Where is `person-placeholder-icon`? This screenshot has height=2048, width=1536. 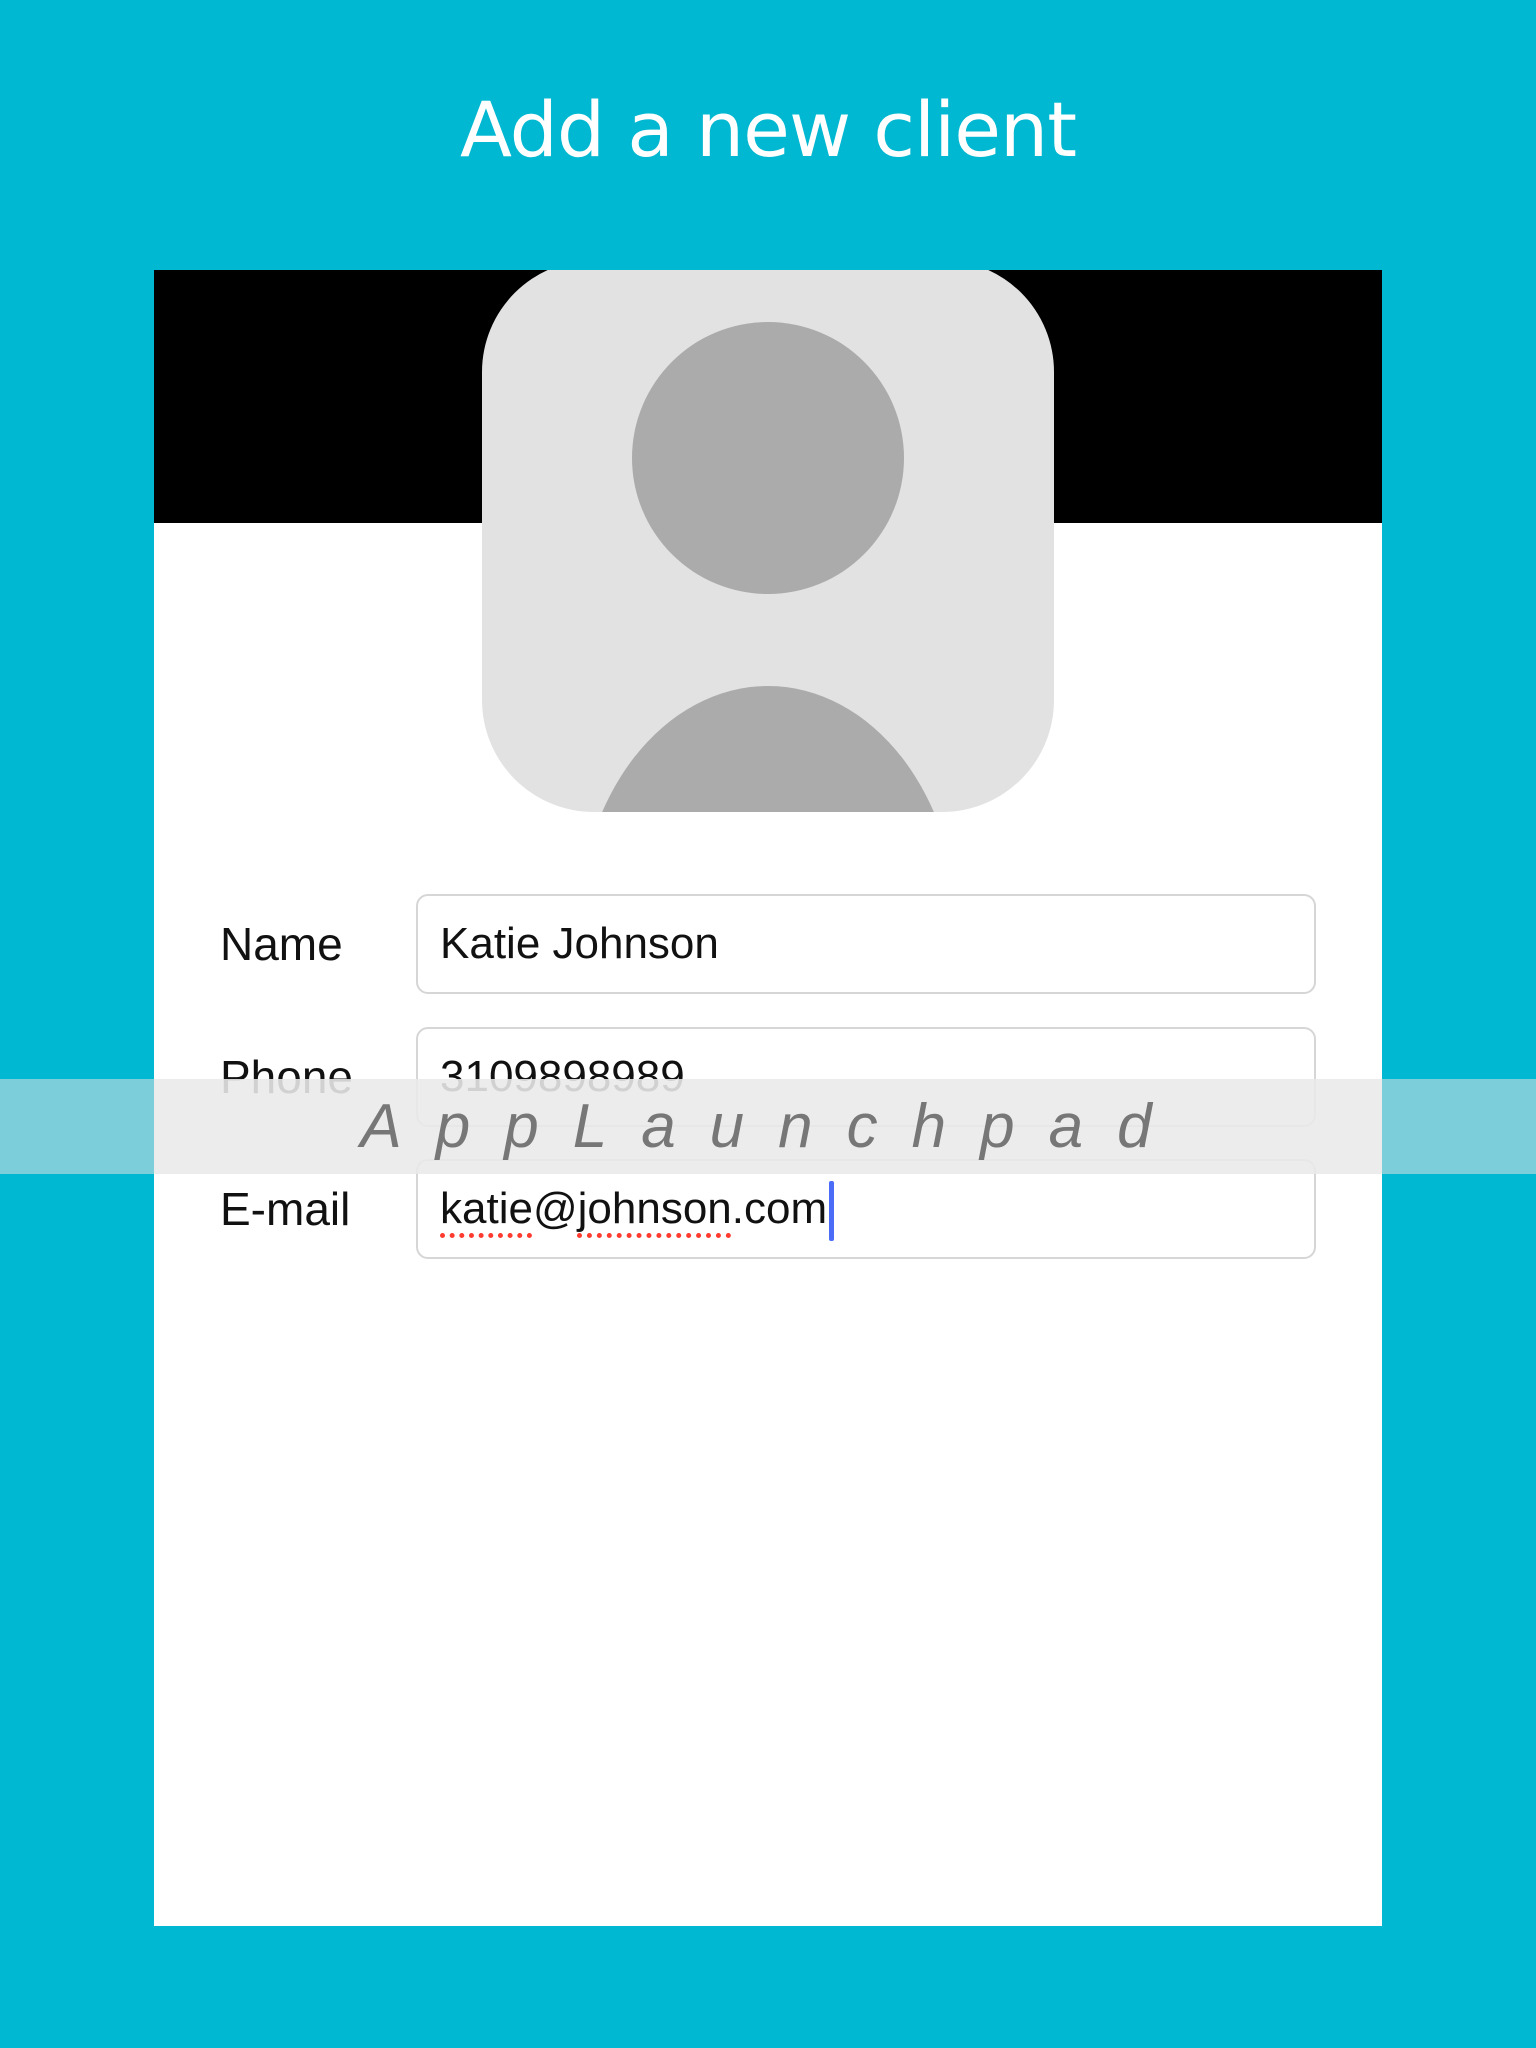
person-placeholder-icon is located at coordinates (768, 567).